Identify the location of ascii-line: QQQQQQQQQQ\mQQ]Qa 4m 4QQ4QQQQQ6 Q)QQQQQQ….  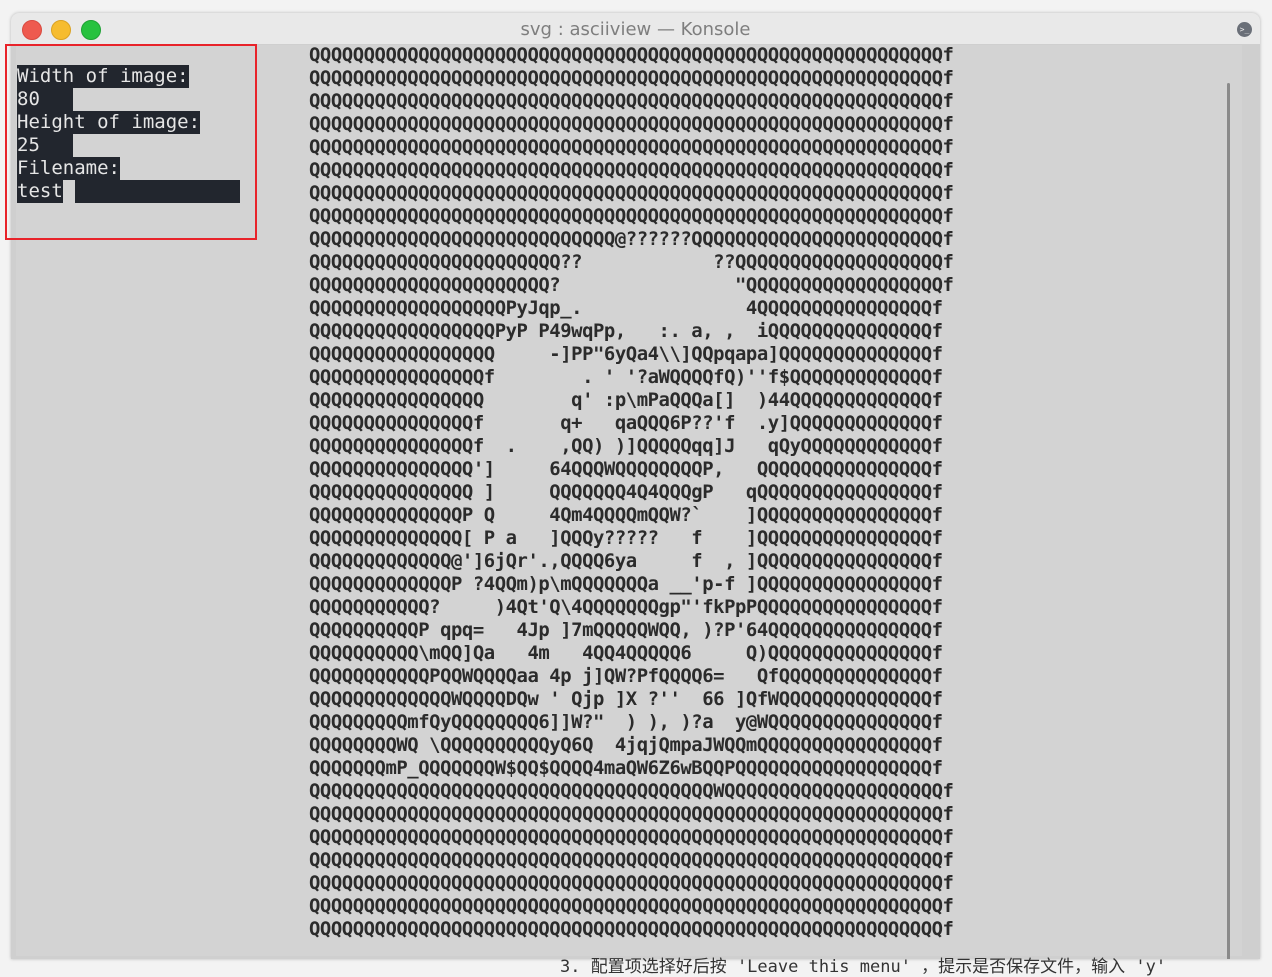
(626, 653).